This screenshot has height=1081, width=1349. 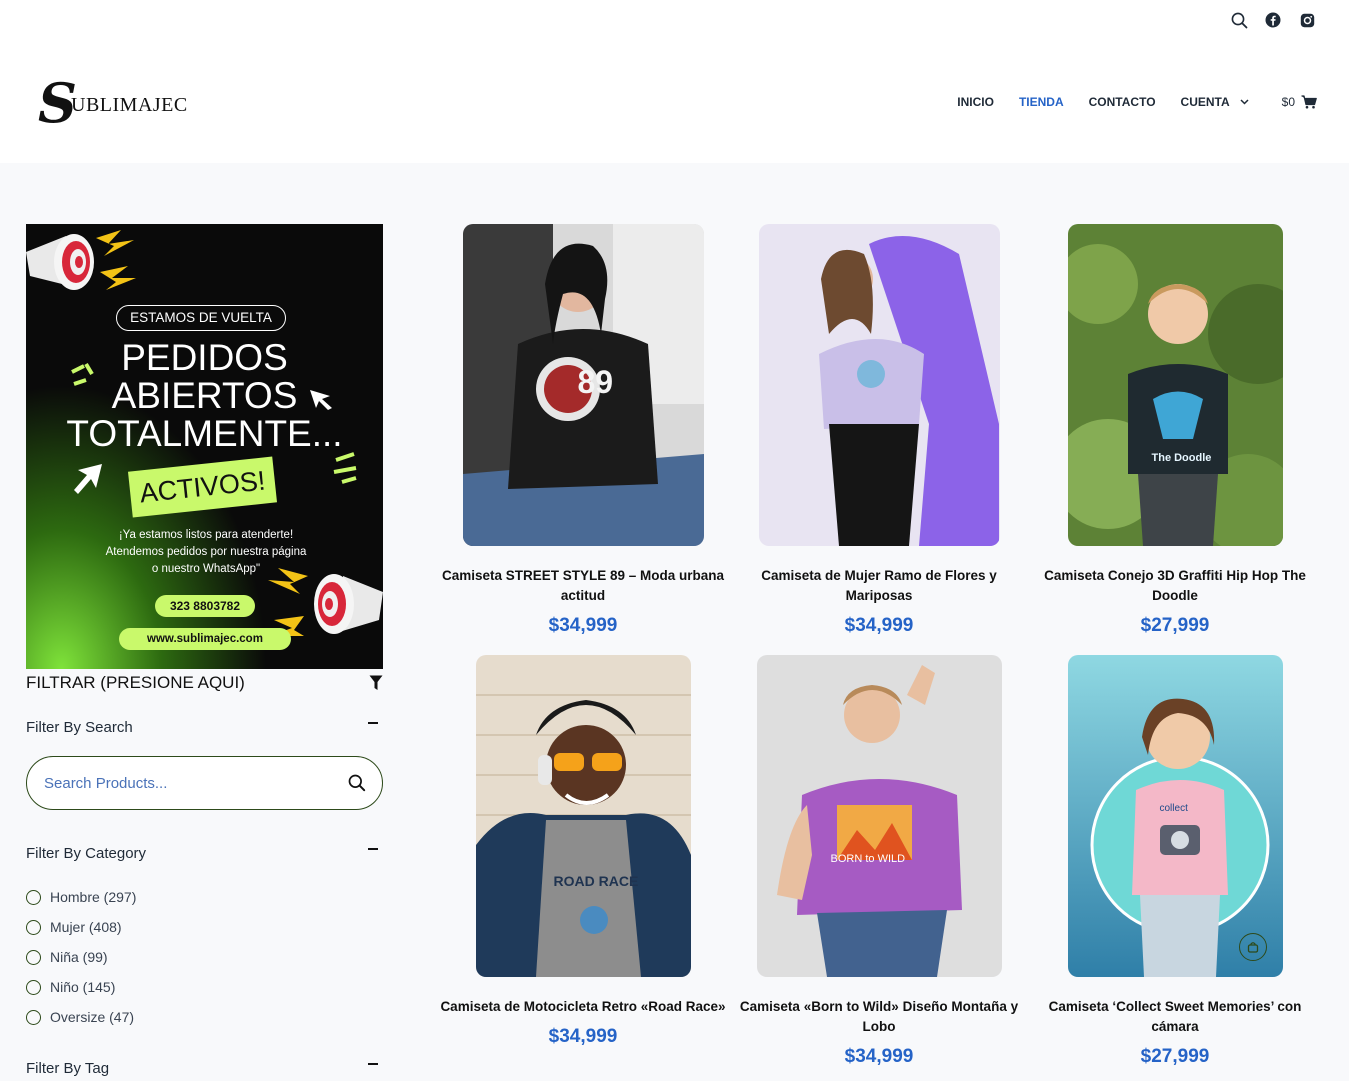 I want to click on category-label: Hombre (297), so click(x=93, y=897).